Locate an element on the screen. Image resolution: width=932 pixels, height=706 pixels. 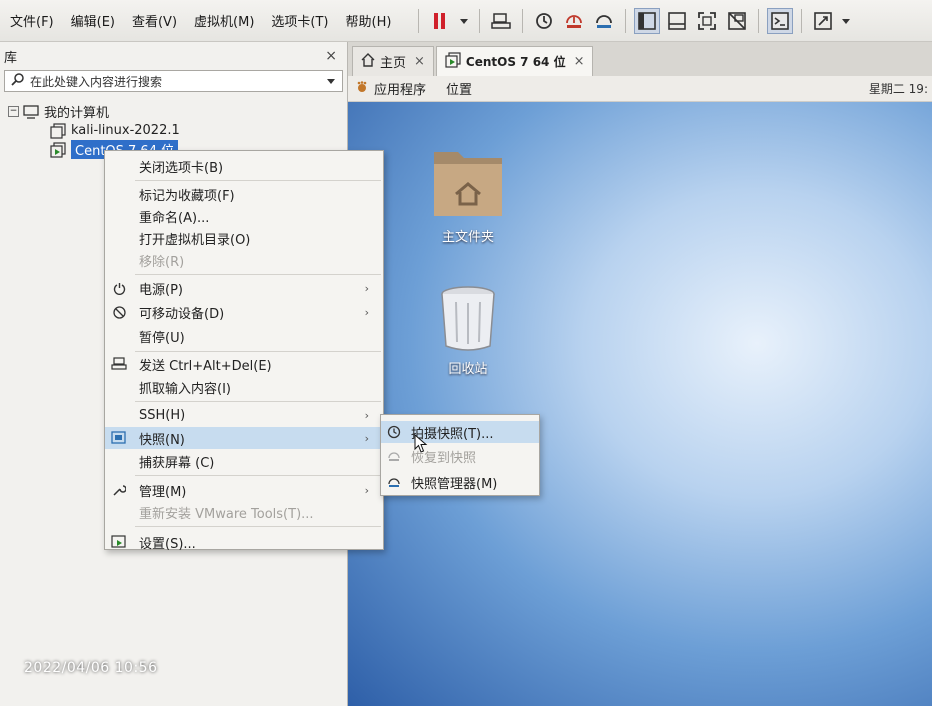
menu-item-favorite: 标记为收藏项(F) is located at coordinates (244, 194).